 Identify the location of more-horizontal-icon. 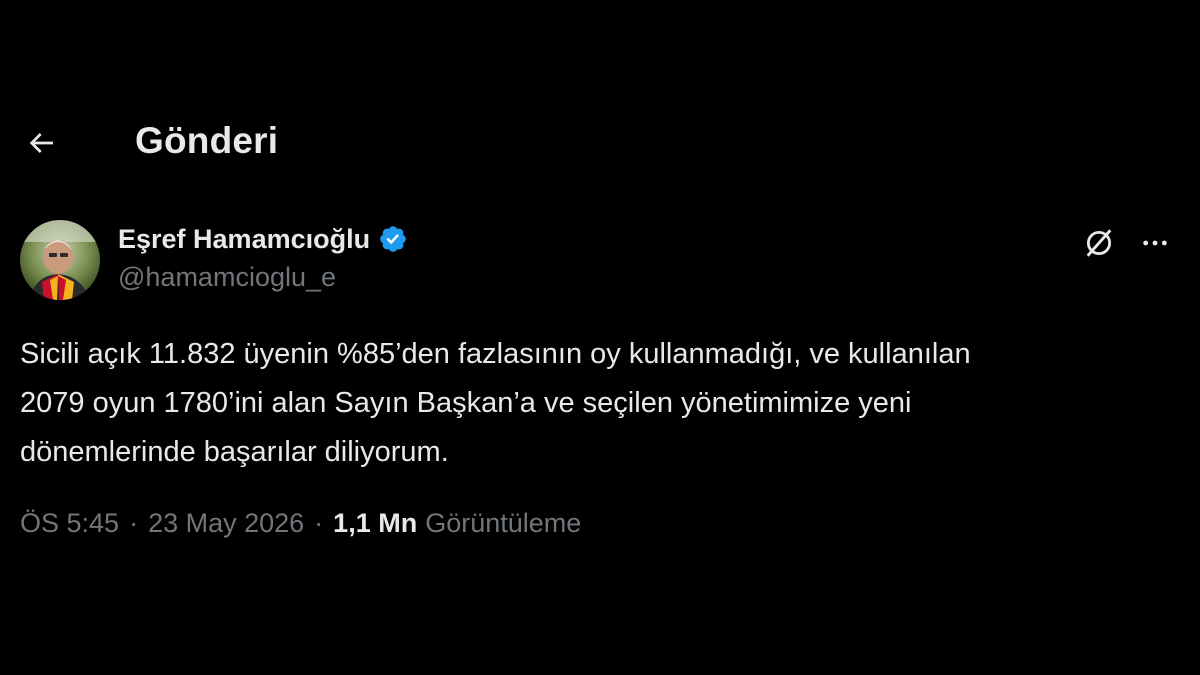
(1155, 243).